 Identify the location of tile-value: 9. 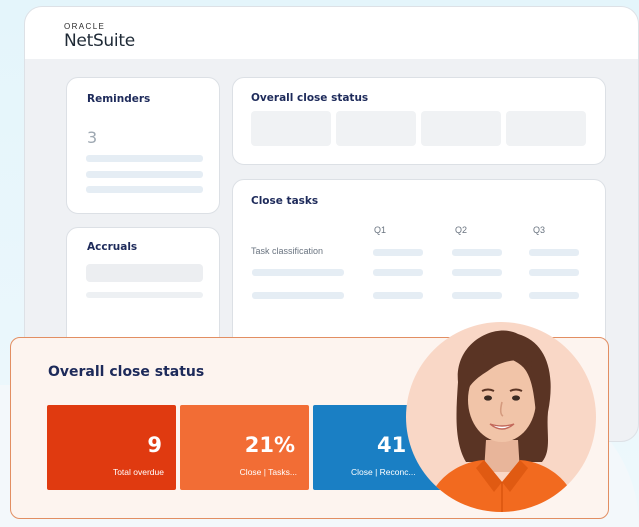
(154, 445).